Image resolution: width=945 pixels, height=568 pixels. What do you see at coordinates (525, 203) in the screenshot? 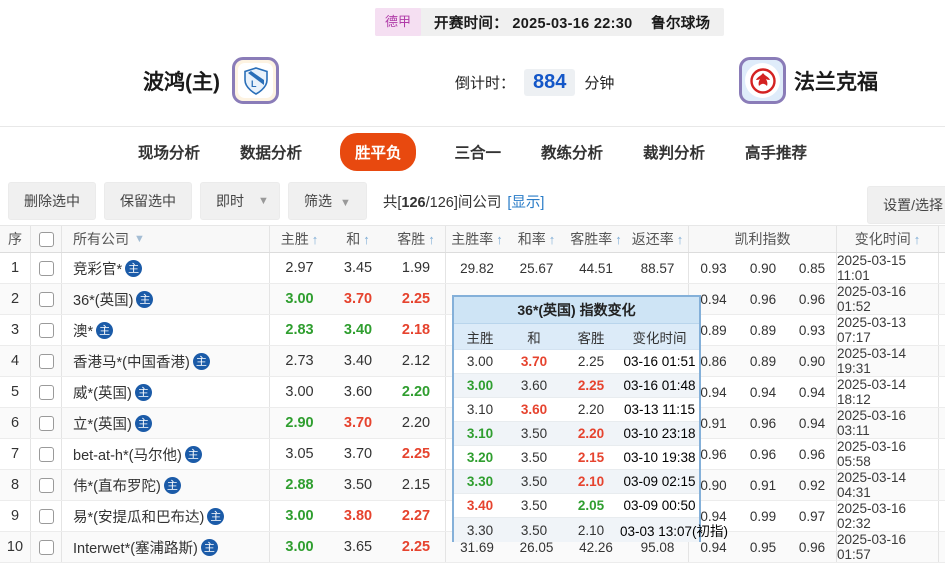
I see `show-link: [显示]` at bounding box center [525, 203].